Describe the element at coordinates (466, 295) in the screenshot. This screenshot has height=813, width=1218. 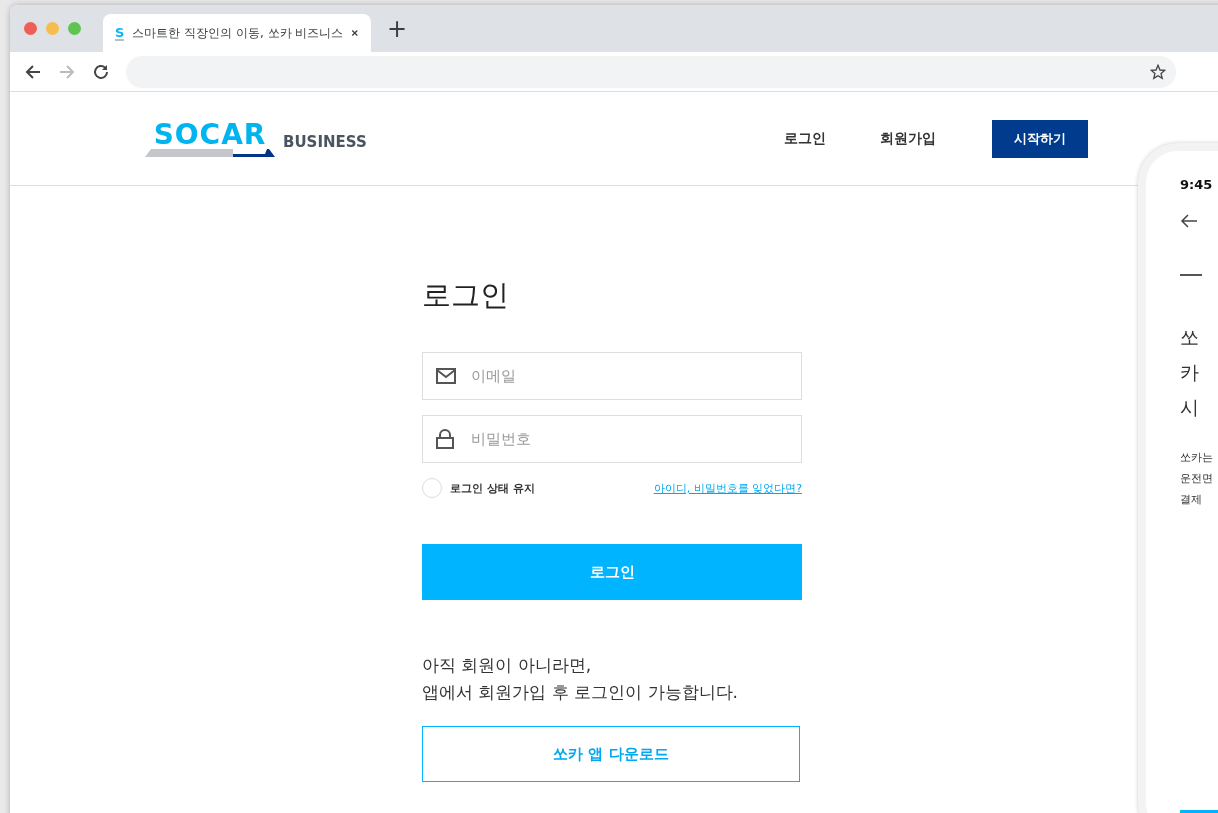
I see `page-title: 로그인` at that location.